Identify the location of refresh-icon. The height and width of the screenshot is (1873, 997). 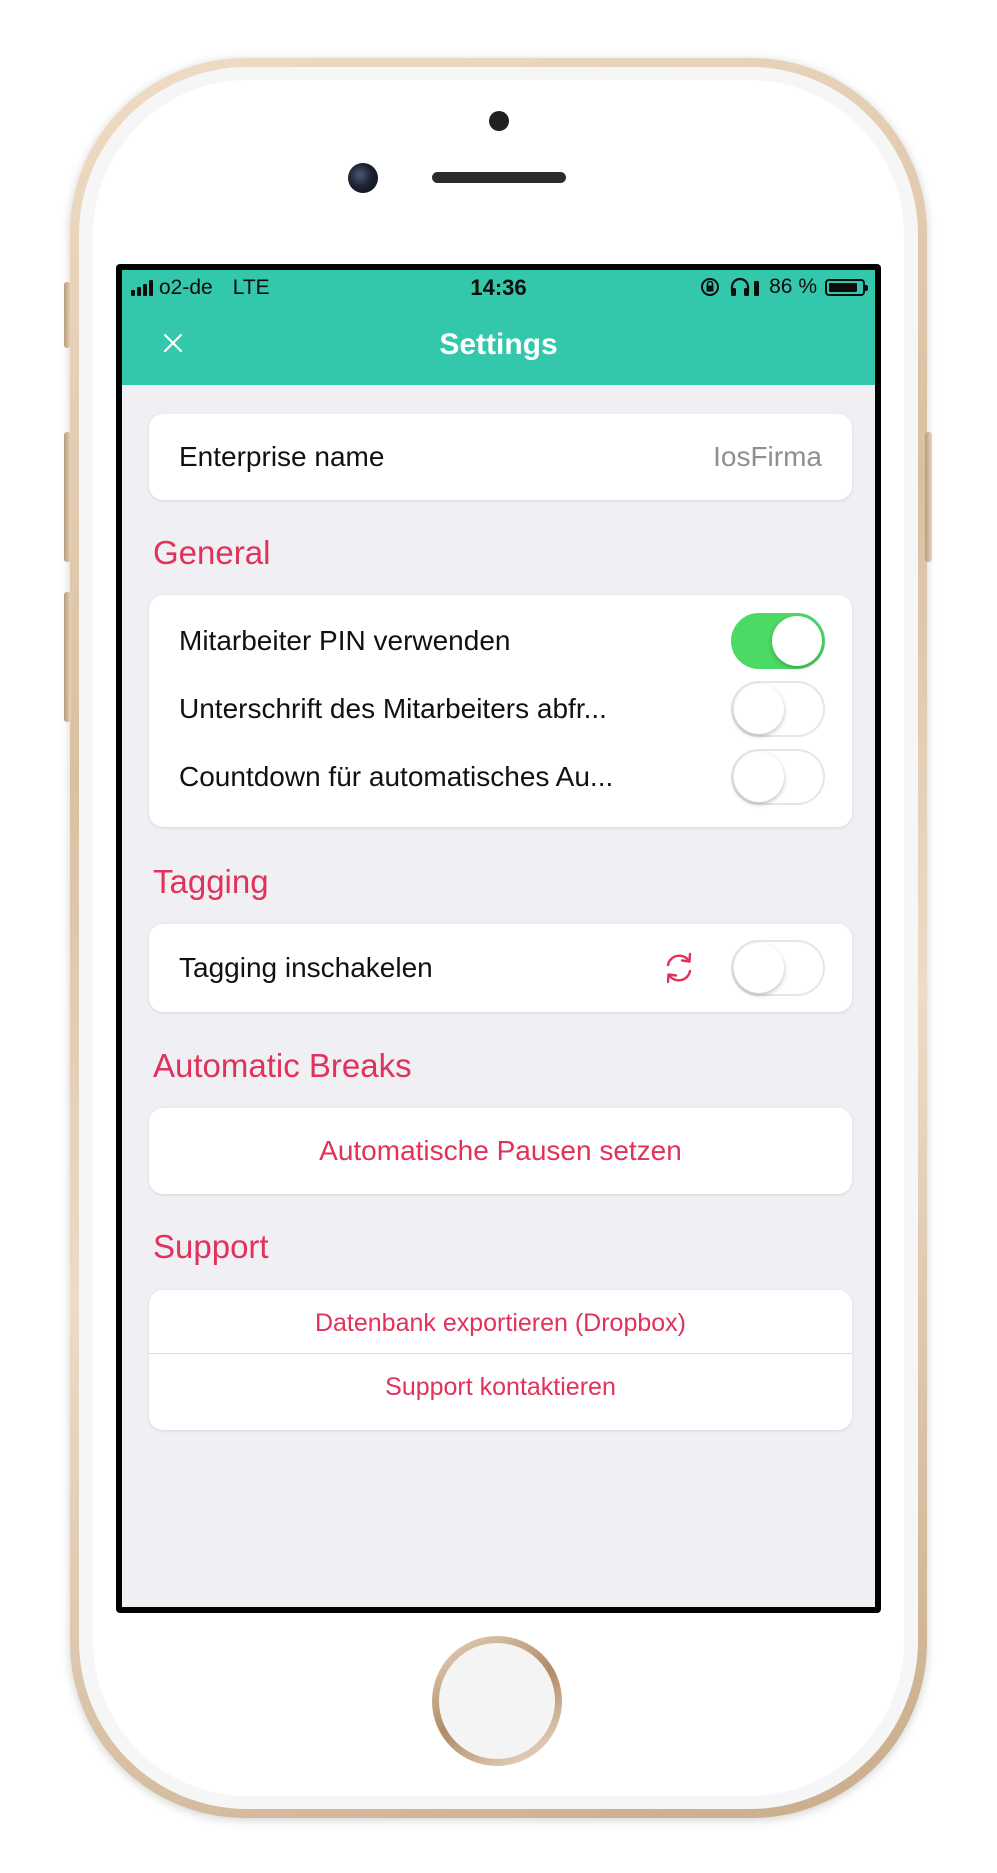
(679, 968).